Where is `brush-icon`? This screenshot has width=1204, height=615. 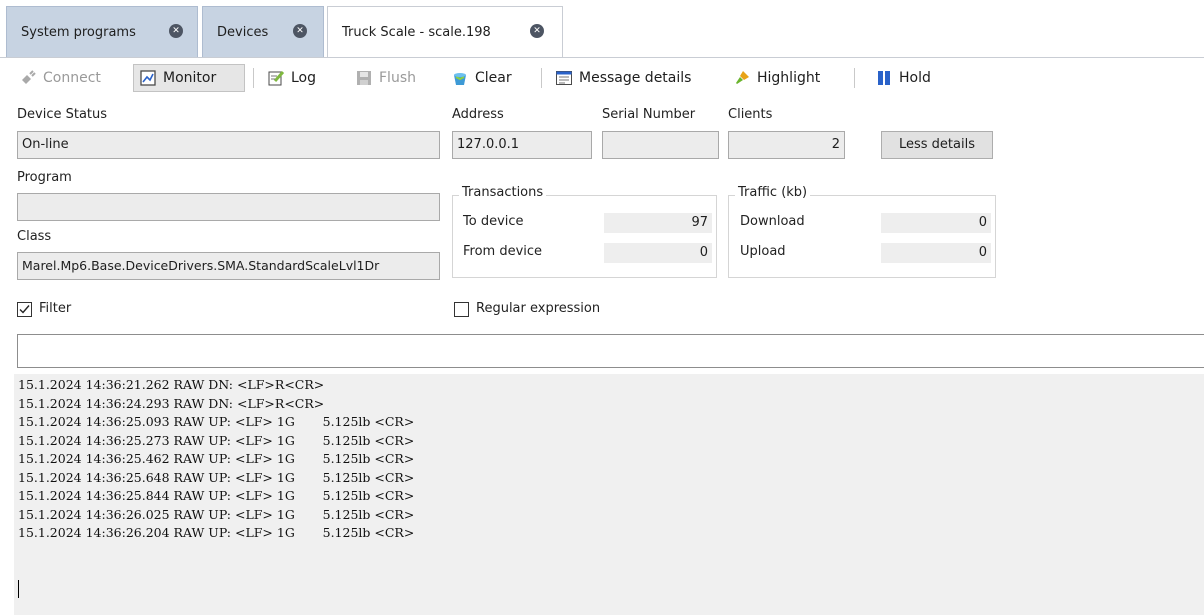 brush-icon is located at coordinates (742, 78).